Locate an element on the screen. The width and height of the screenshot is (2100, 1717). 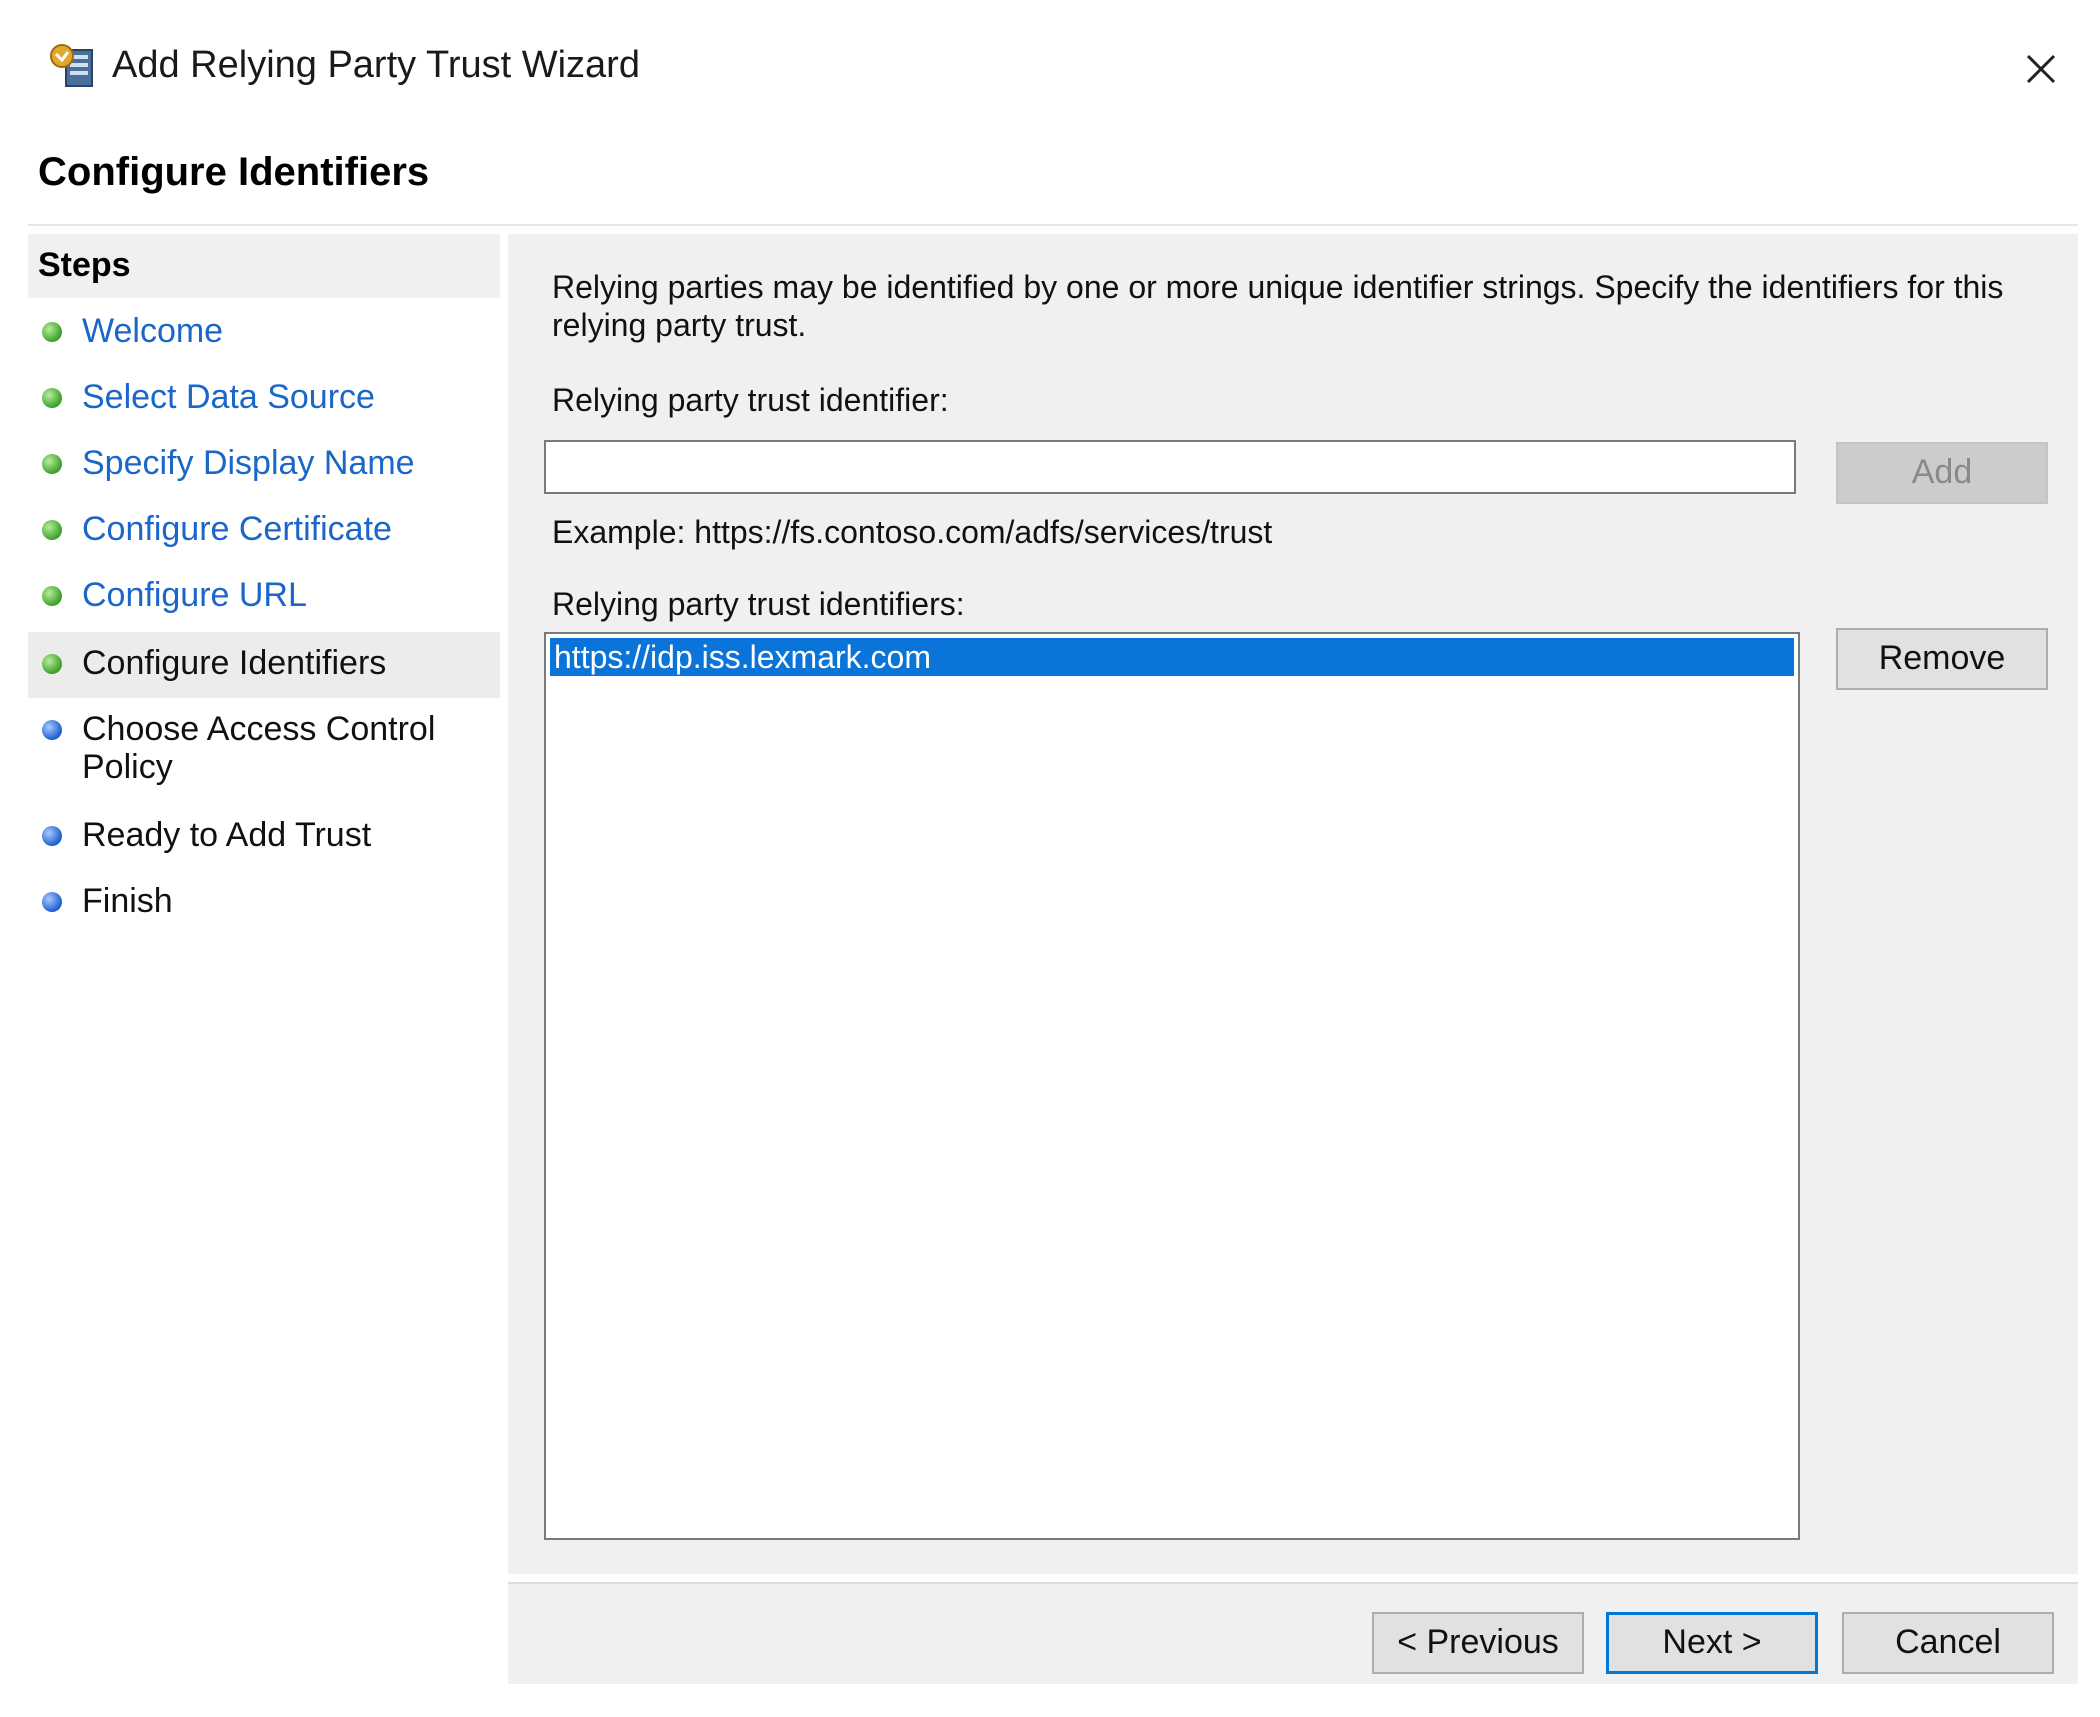
step-label-line2: Policy is located at coordinates (127, 767).